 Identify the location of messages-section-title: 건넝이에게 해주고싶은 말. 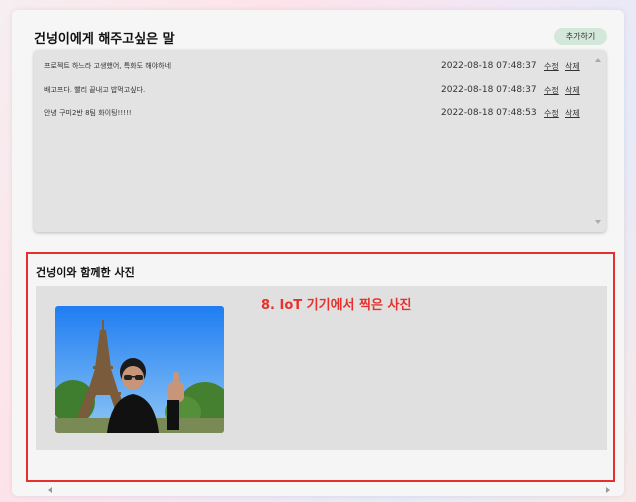
(104, 39).